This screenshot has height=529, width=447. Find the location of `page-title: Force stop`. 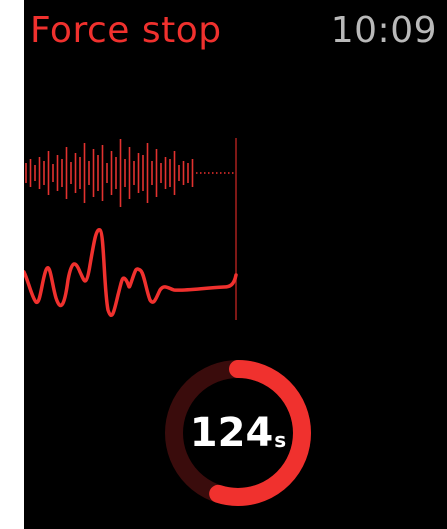

page-title: Force stop is located at coordinates (126, 30).